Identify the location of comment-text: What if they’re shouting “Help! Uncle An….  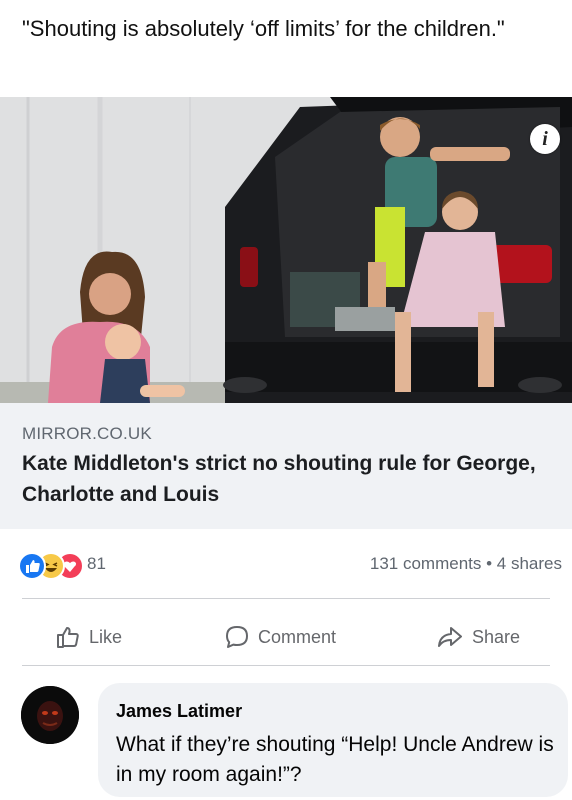
(335, 759).